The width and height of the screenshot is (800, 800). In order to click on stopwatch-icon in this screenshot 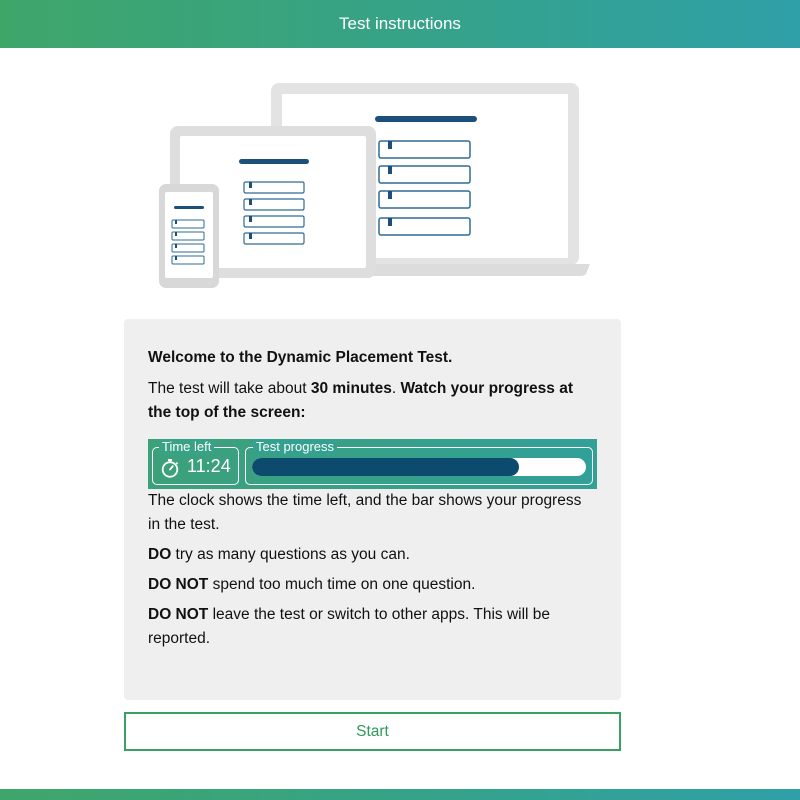, I will do `click(170, 468)`.